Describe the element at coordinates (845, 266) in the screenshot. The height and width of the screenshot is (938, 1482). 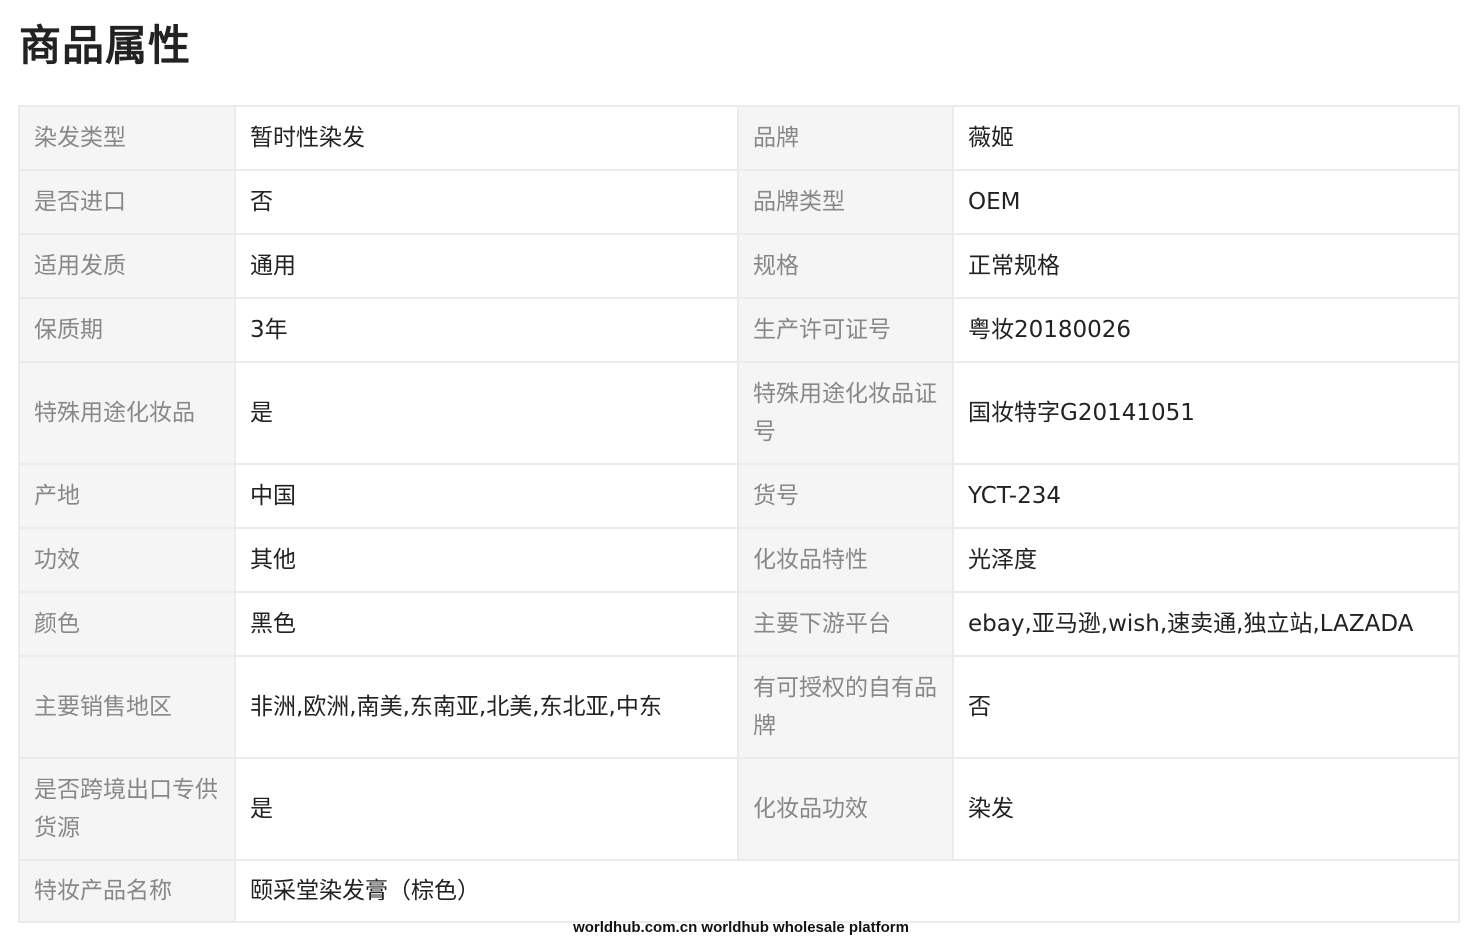
I see `attribute-label: 规格` at that location.